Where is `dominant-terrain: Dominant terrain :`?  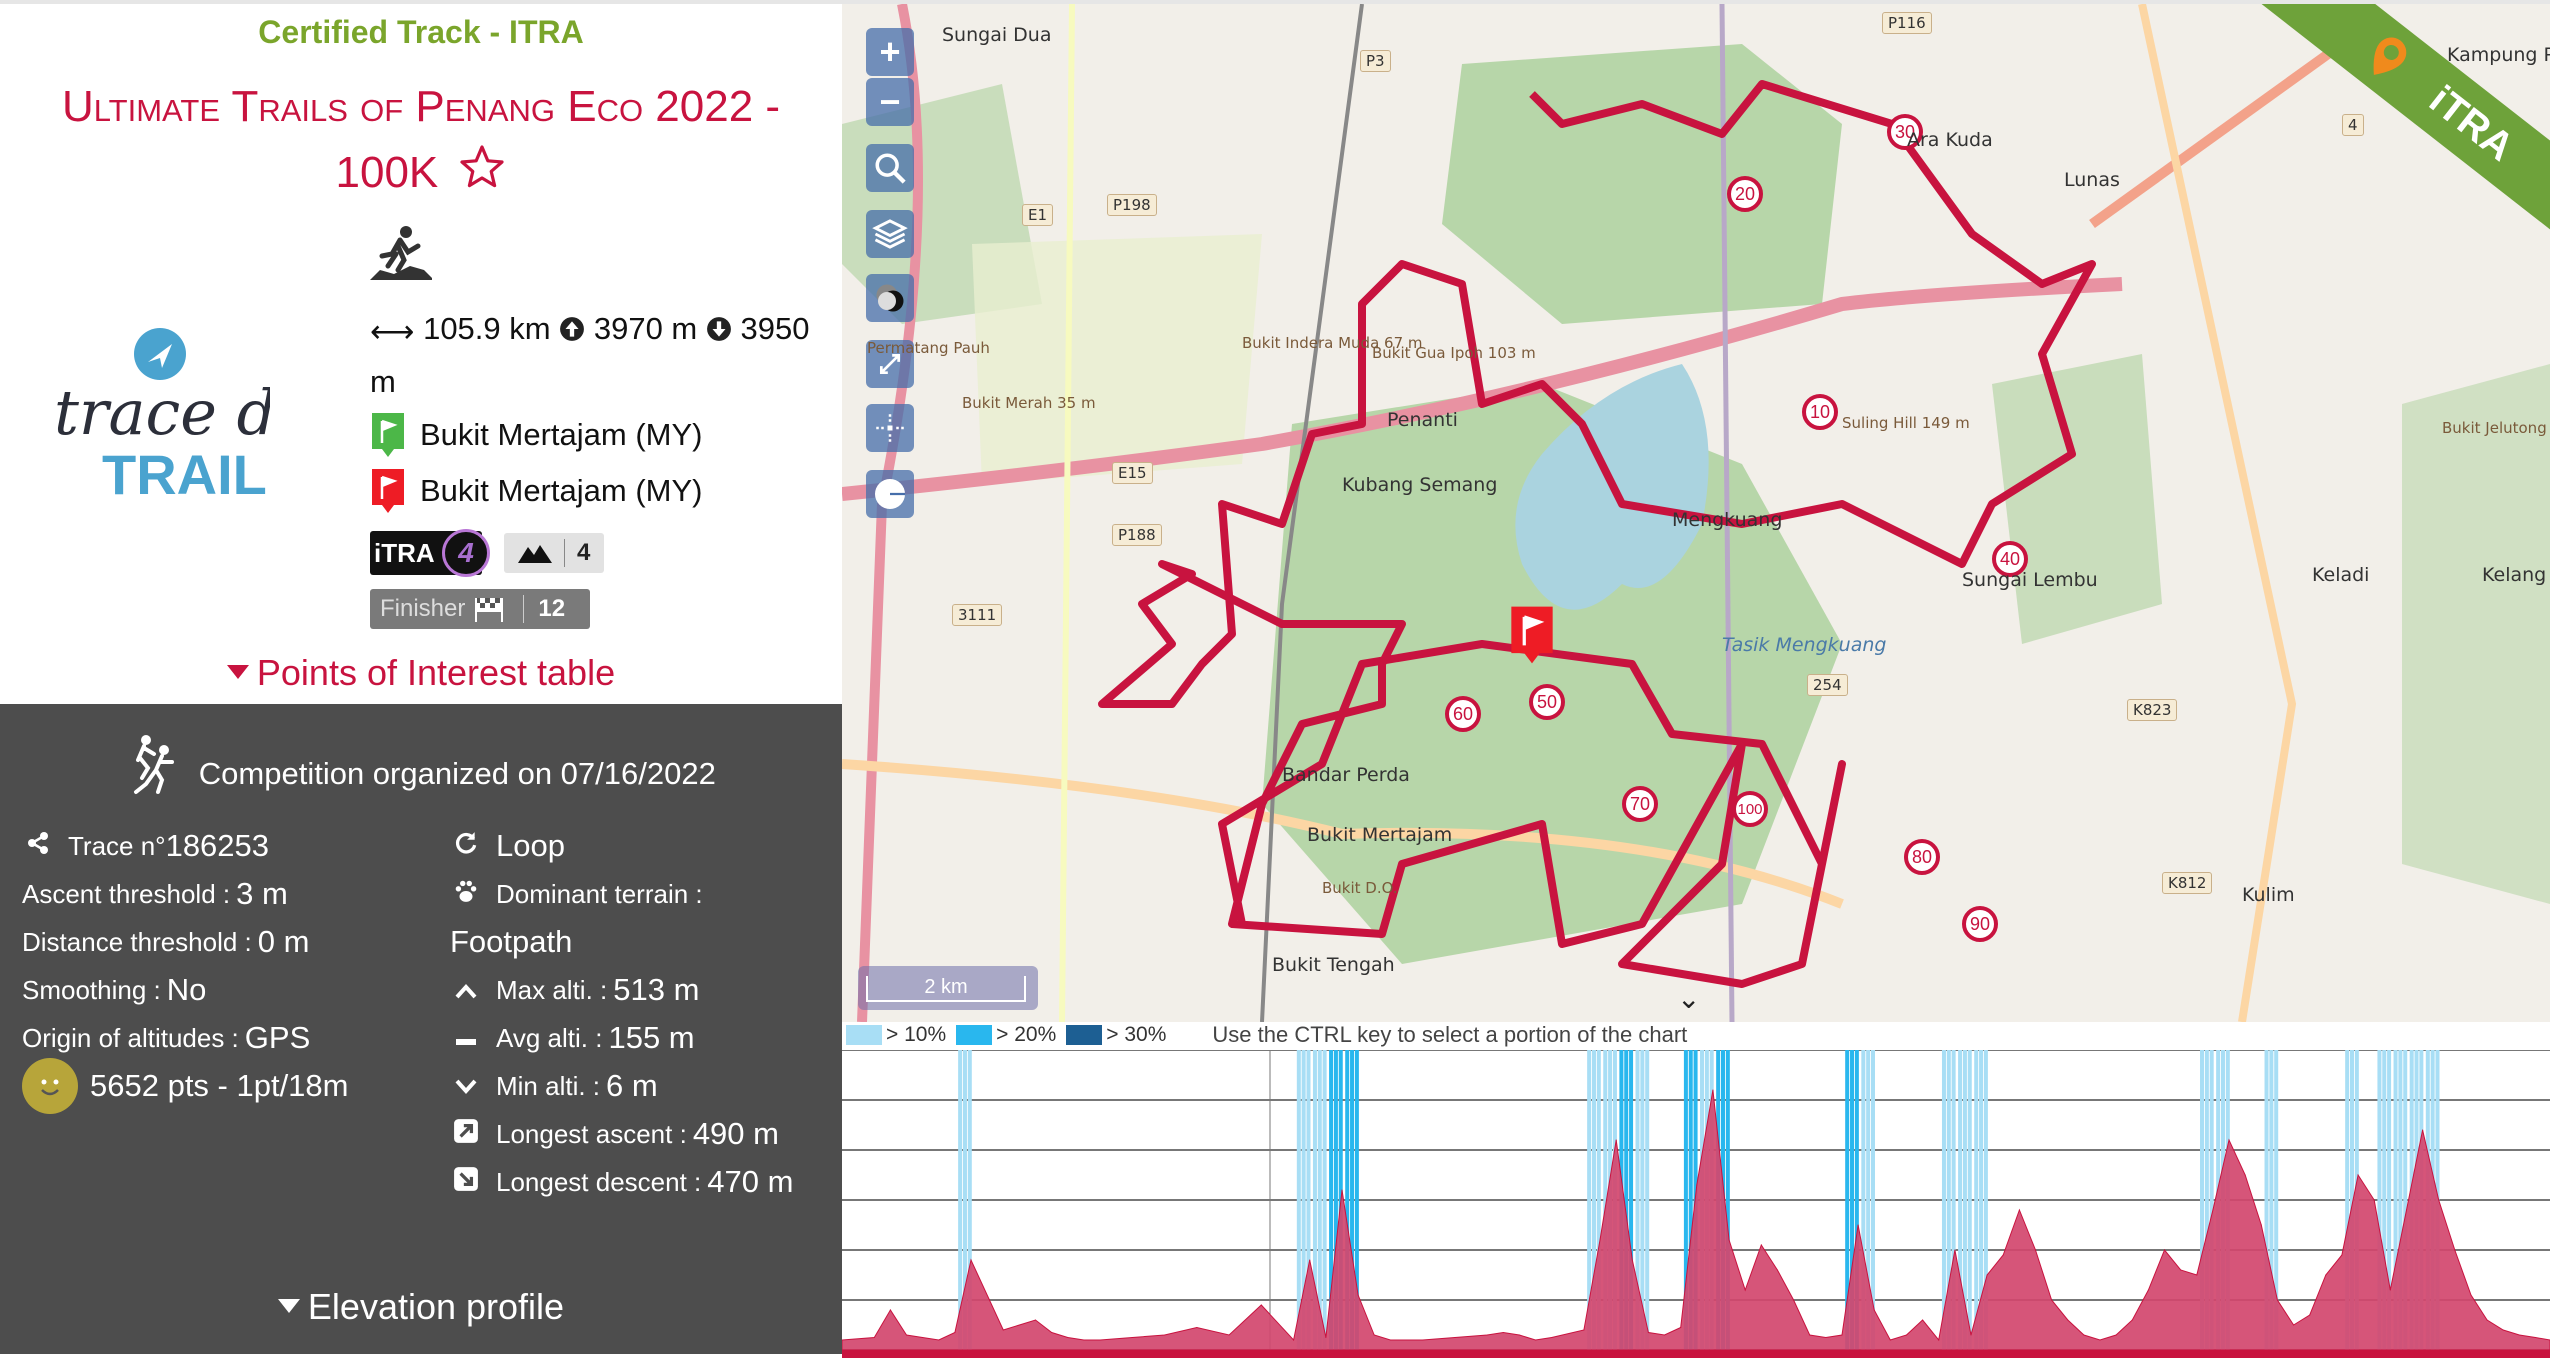 dominant-terrain: Dominant terrain : is located at coordinates (621, 894).